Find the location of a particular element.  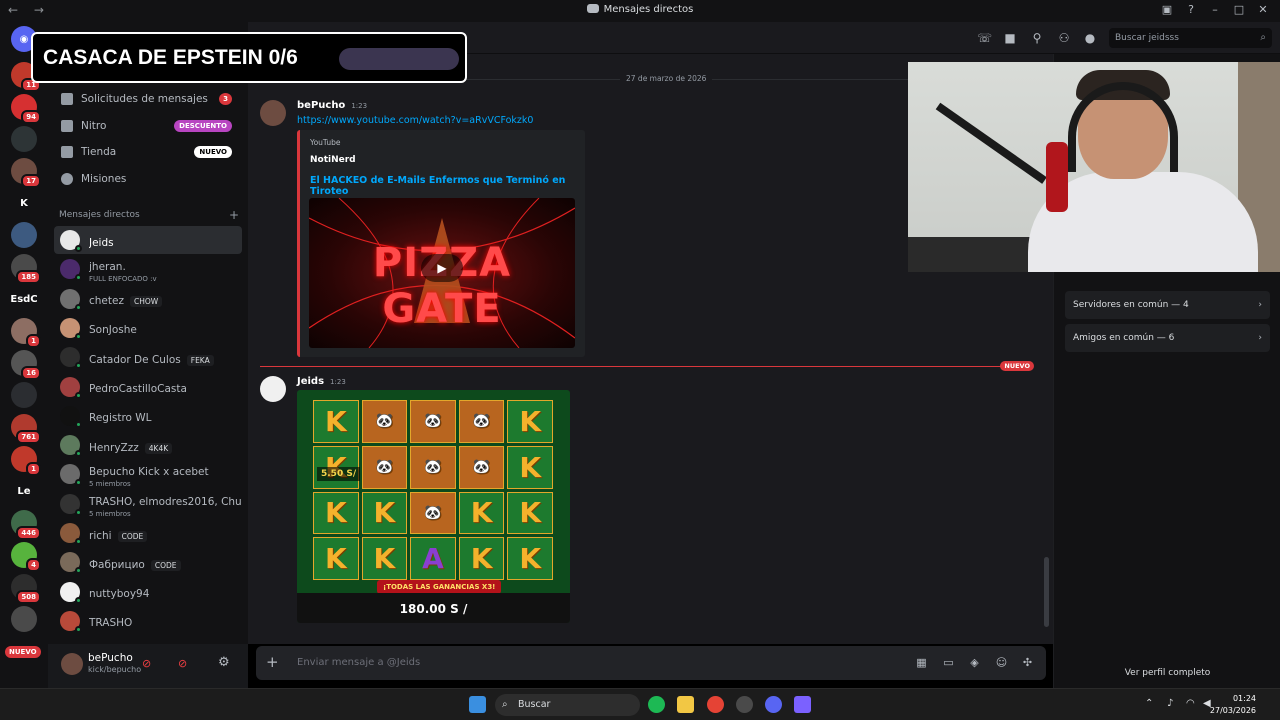

message-author: bePucho is located at coordinates (321, 105).